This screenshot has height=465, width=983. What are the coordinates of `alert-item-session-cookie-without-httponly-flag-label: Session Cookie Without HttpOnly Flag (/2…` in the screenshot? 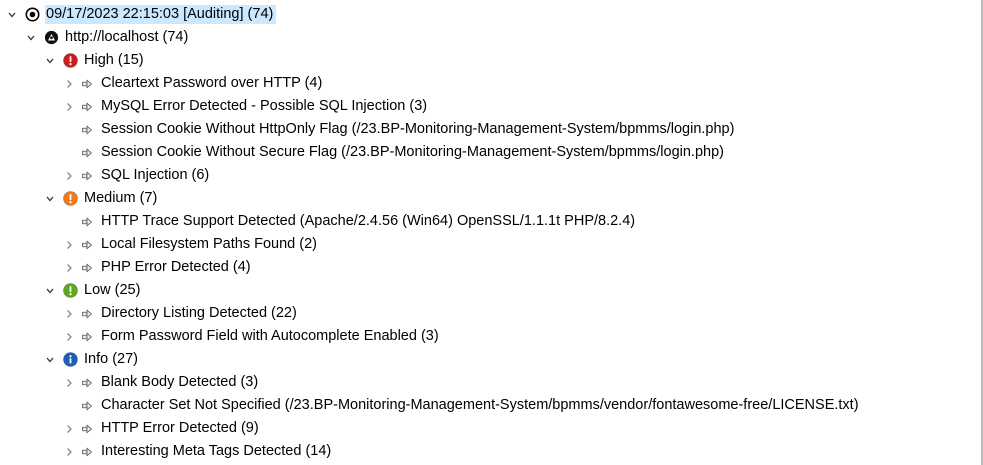 It's located at (418, 129).